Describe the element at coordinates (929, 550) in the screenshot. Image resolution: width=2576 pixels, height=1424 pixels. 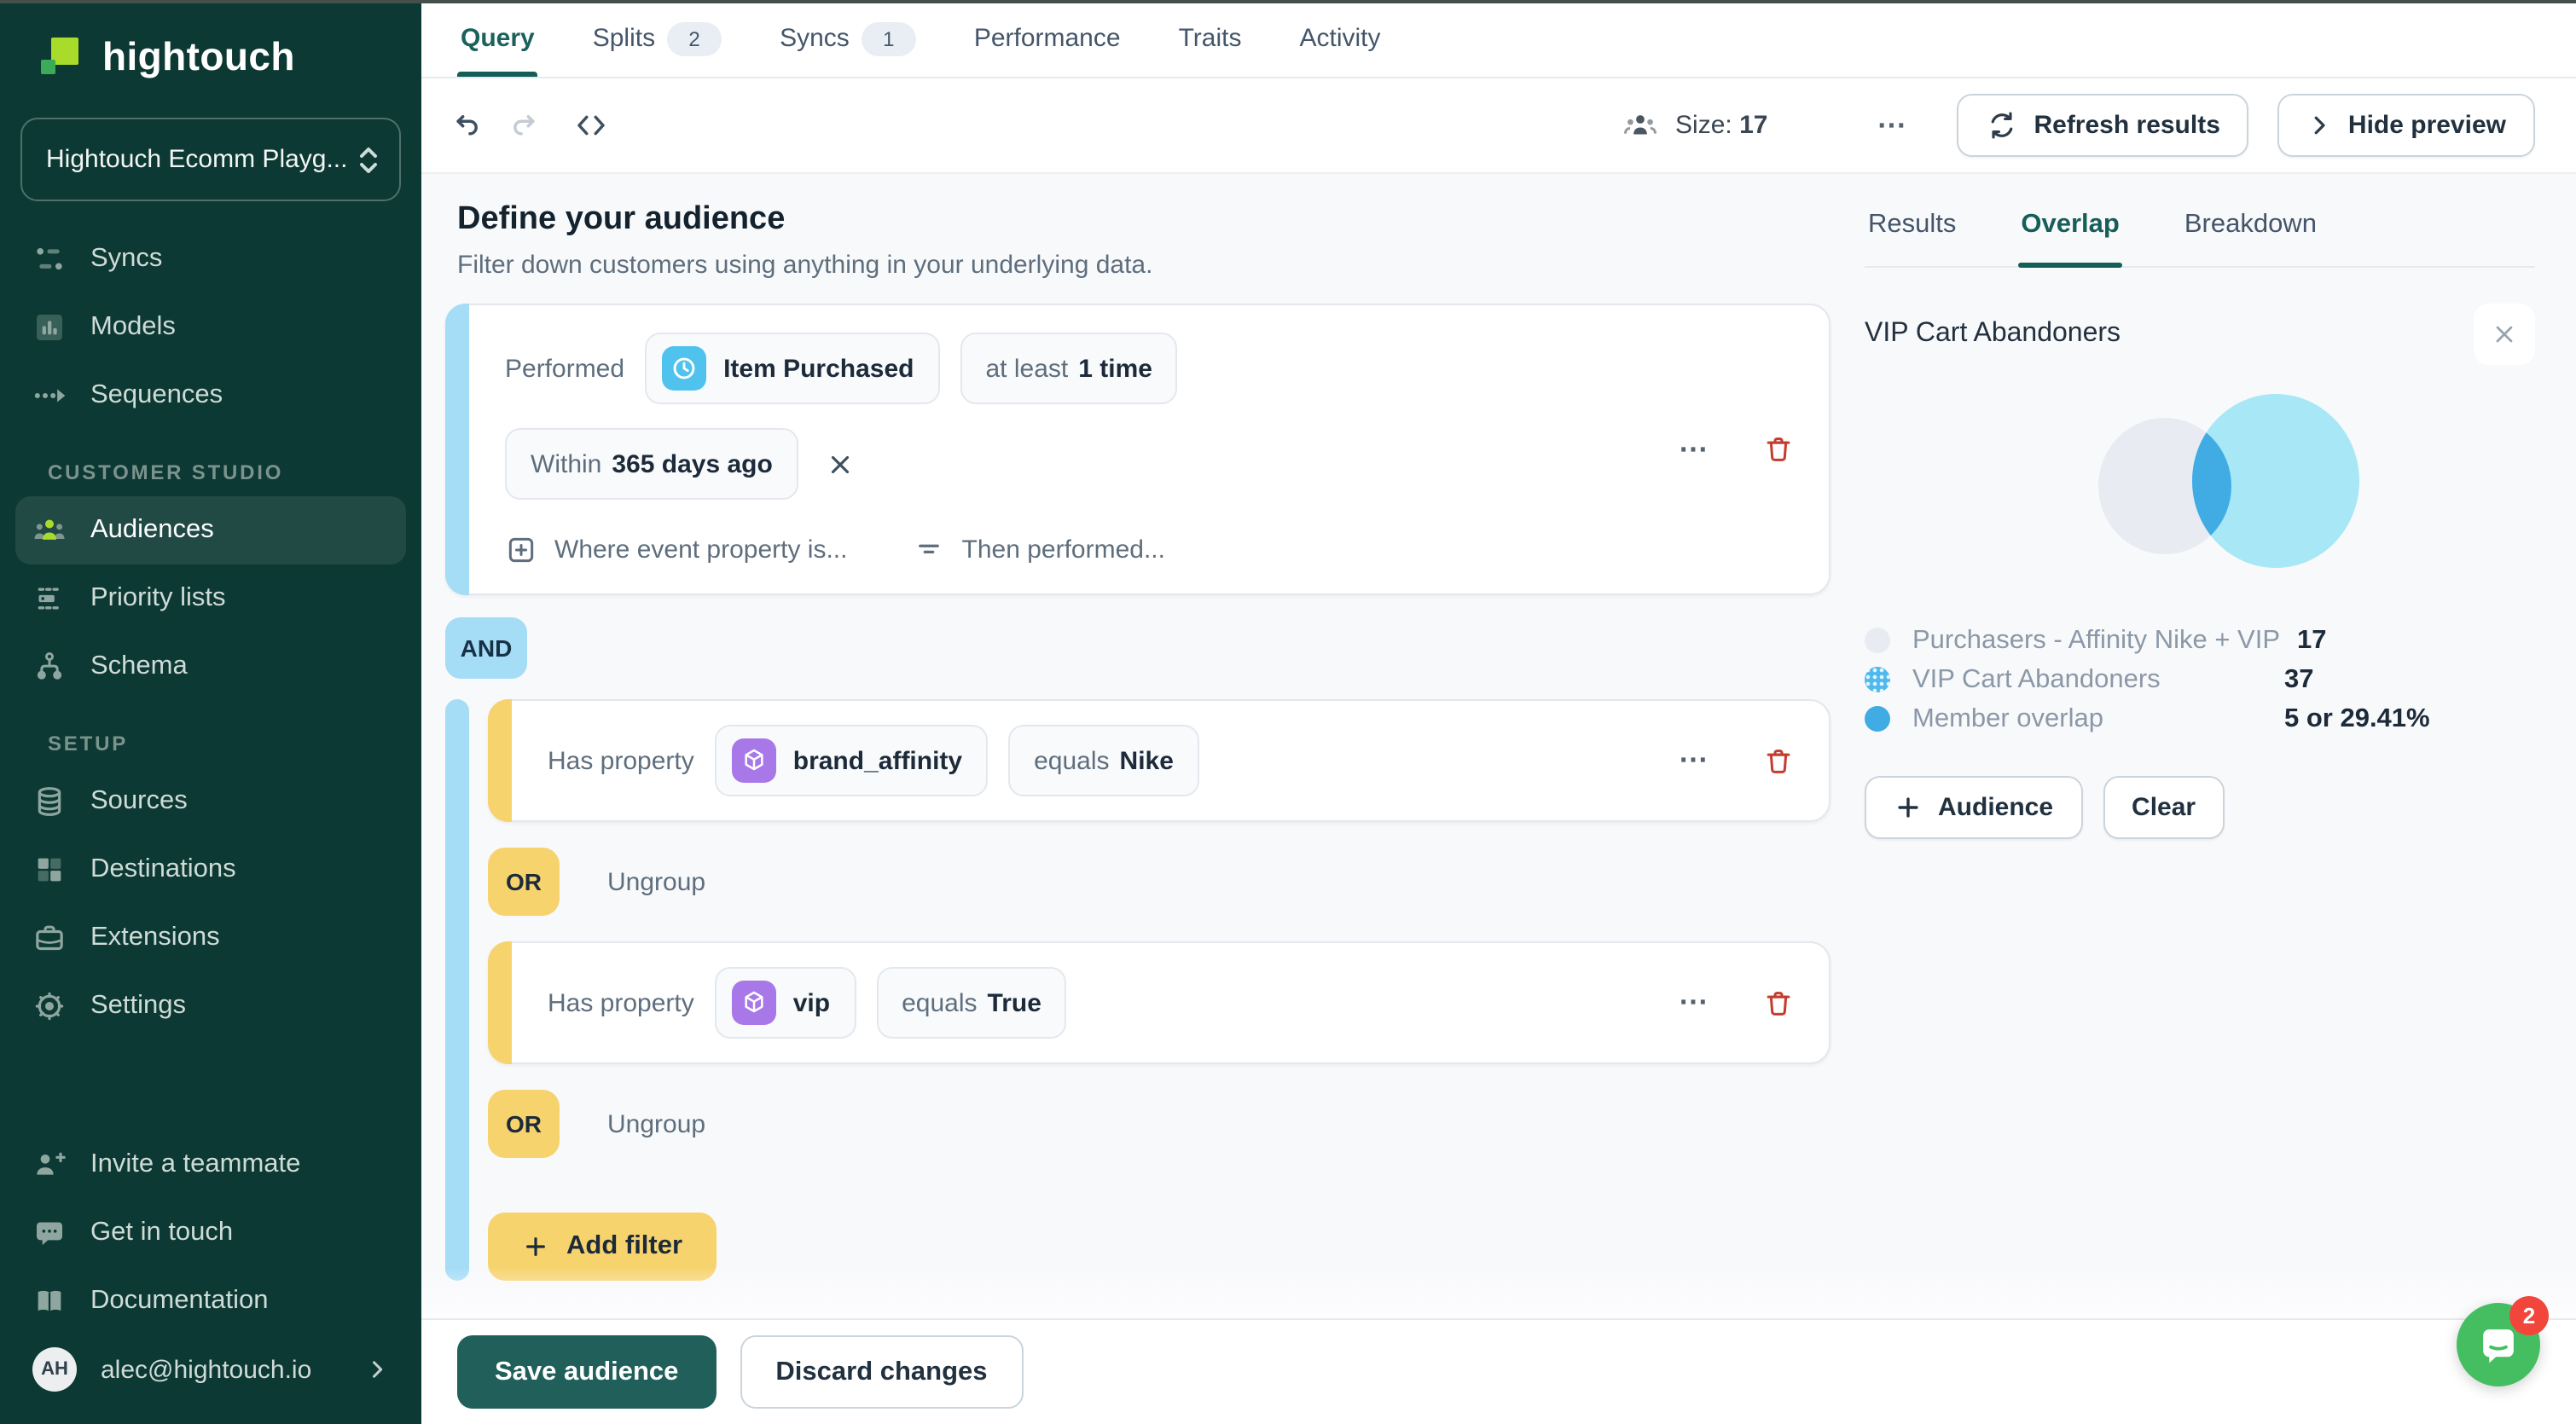
I see `funnel-lines-icon` at that location.